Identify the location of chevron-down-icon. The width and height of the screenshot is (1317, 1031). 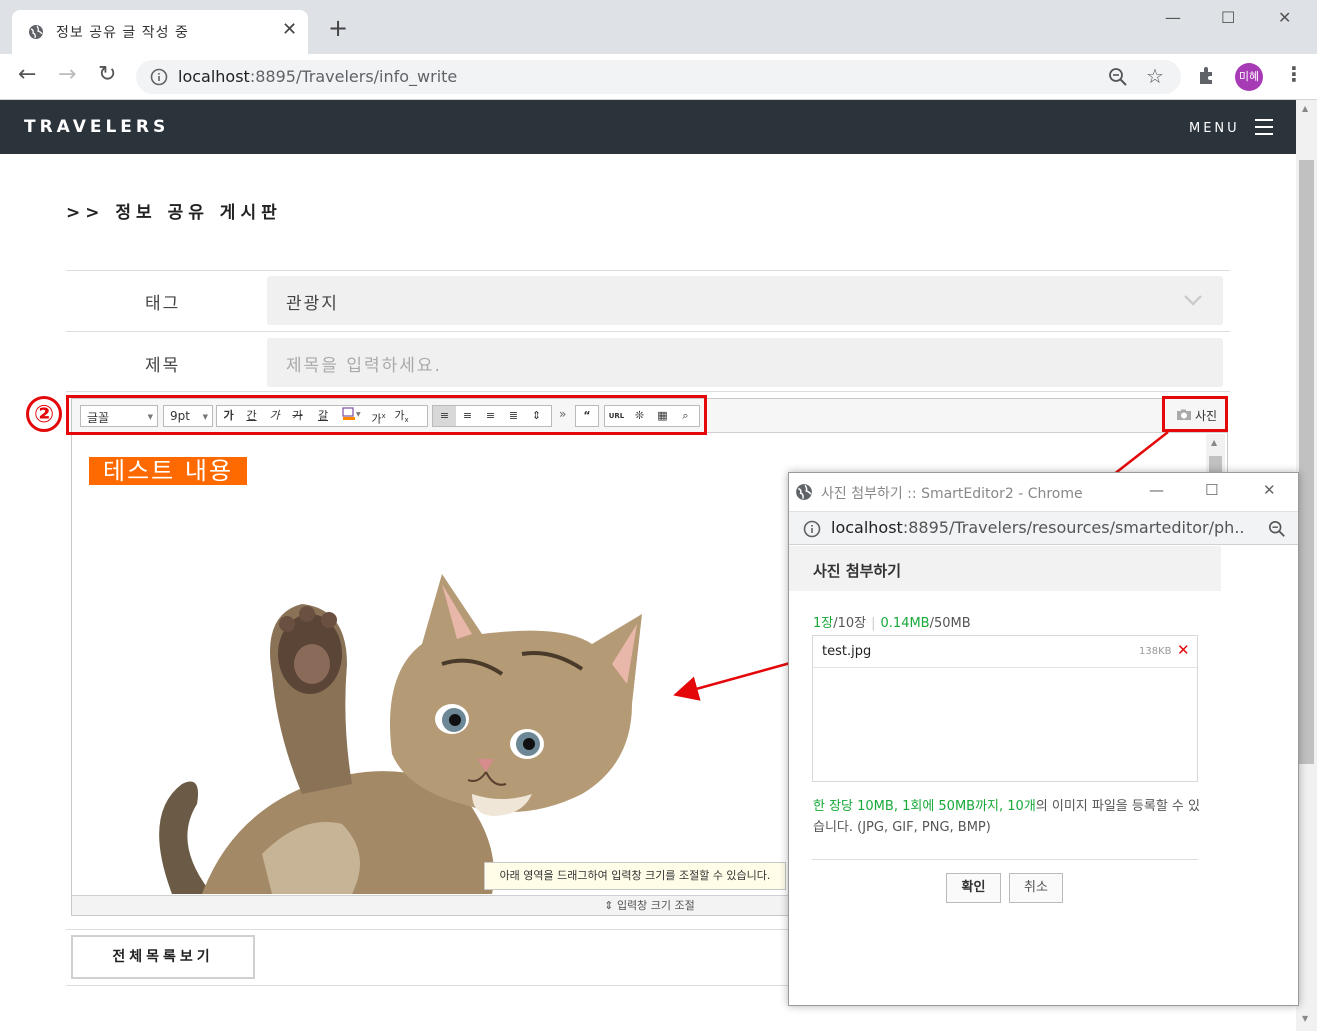
(1193, 301).